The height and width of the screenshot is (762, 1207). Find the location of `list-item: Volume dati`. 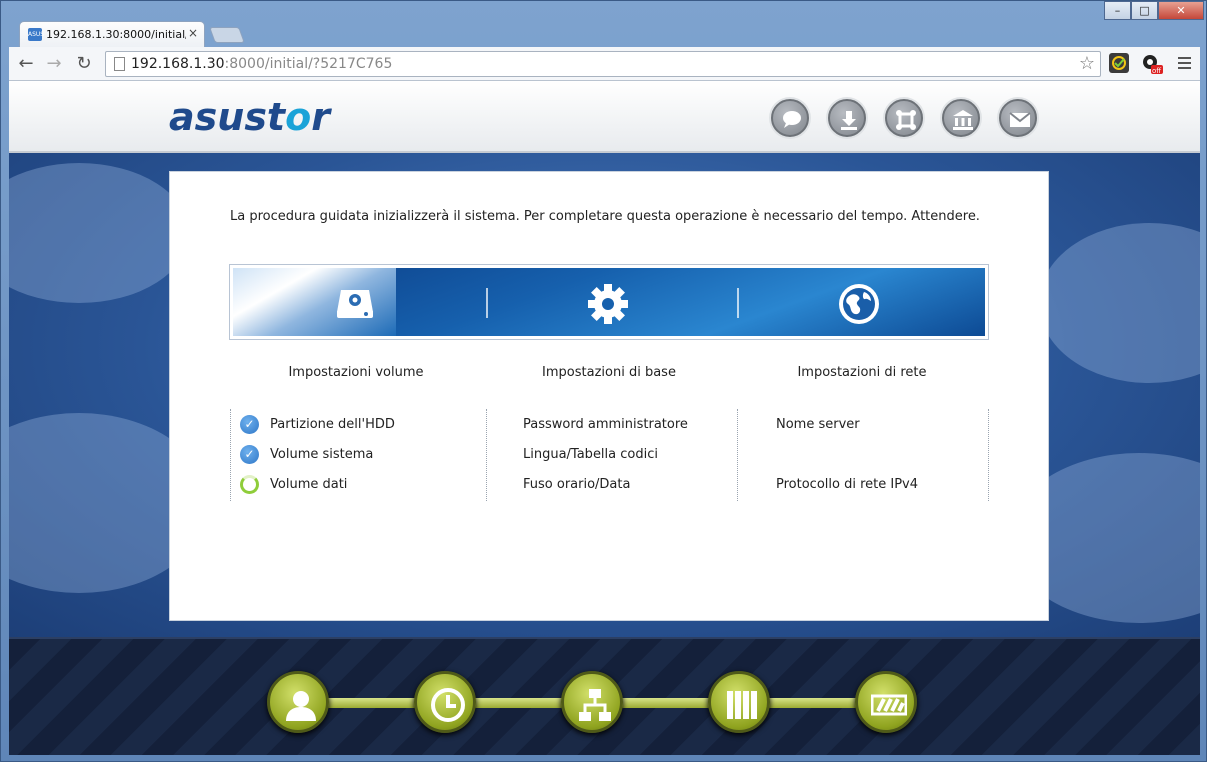

list-item: Volume dati is located at coordinates (309, 484).